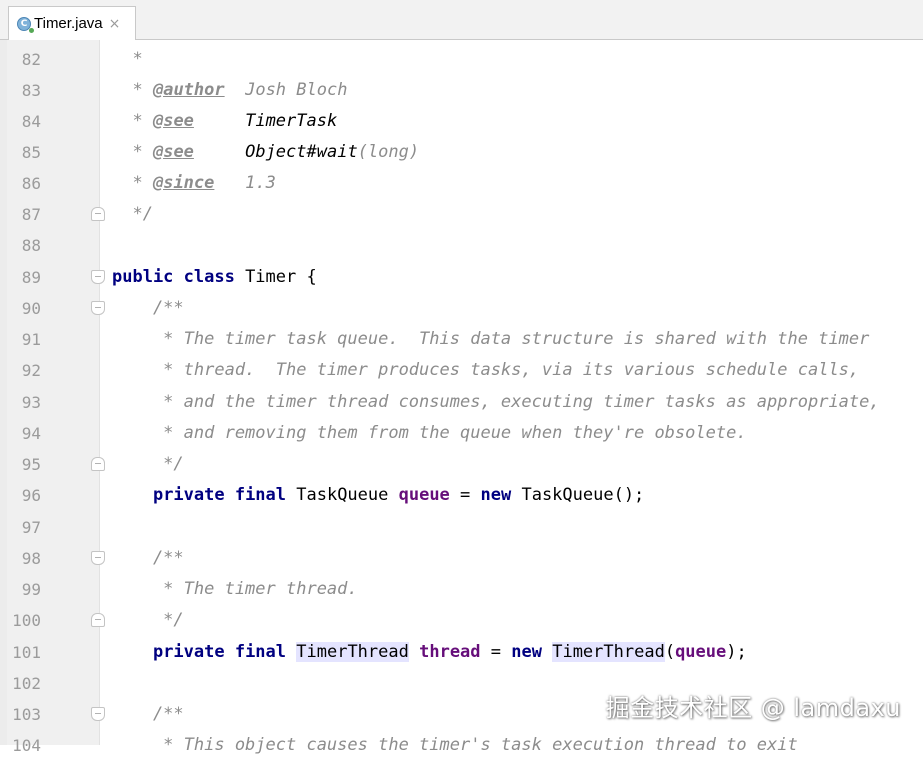  I want to click on line-number: 95, so click(31, 464).